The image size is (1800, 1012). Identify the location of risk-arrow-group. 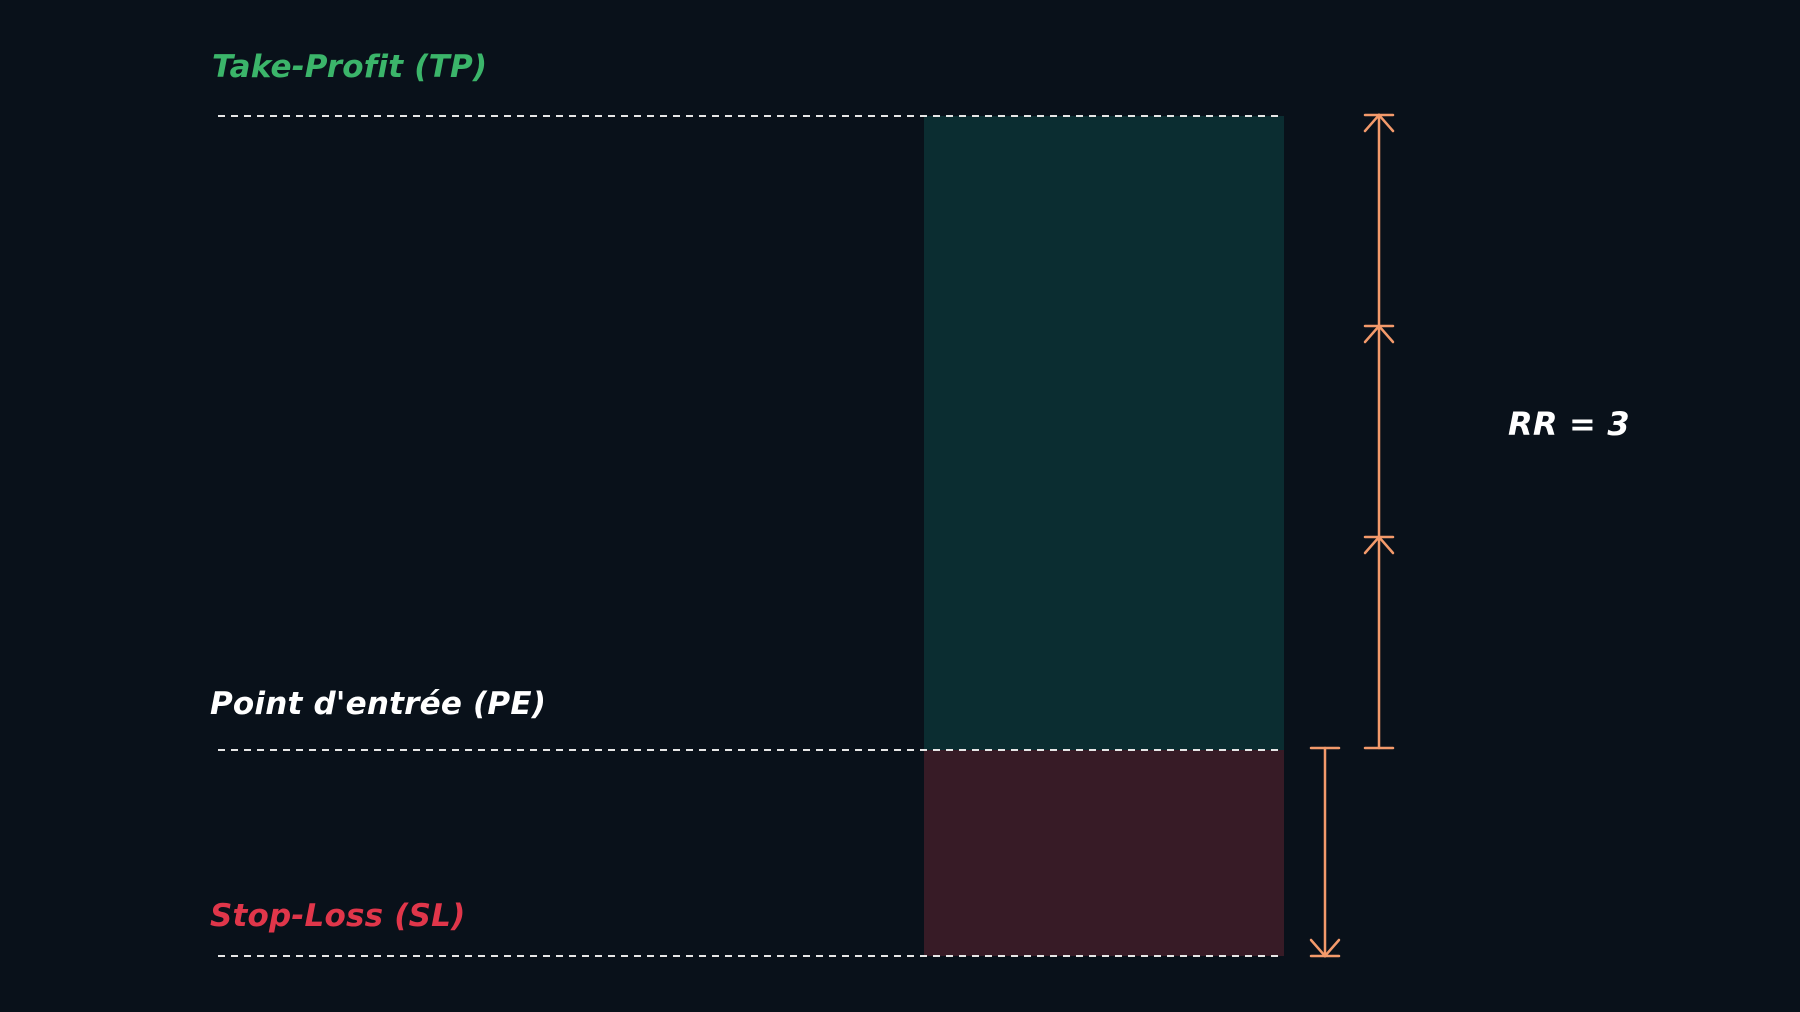
(1325, 852).